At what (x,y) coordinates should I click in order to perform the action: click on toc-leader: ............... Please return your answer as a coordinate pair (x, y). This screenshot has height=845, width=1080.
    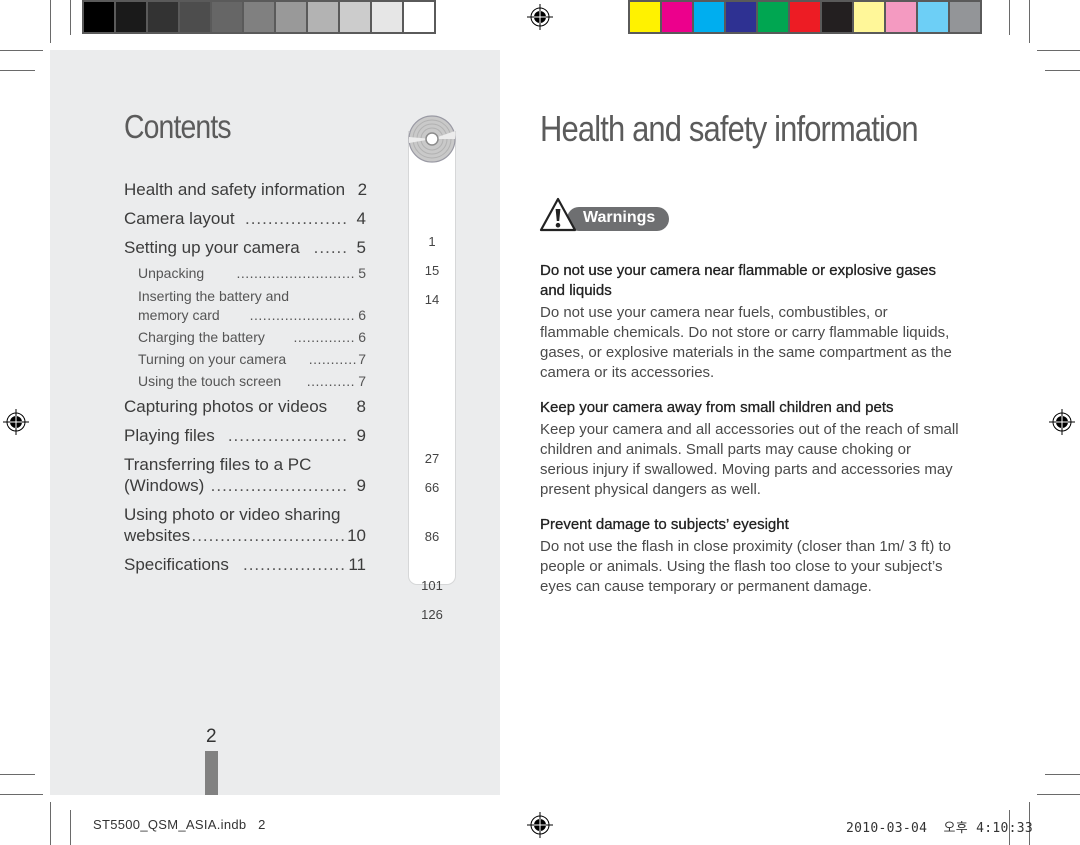
    Looking at the image, I should click on (324, 337).